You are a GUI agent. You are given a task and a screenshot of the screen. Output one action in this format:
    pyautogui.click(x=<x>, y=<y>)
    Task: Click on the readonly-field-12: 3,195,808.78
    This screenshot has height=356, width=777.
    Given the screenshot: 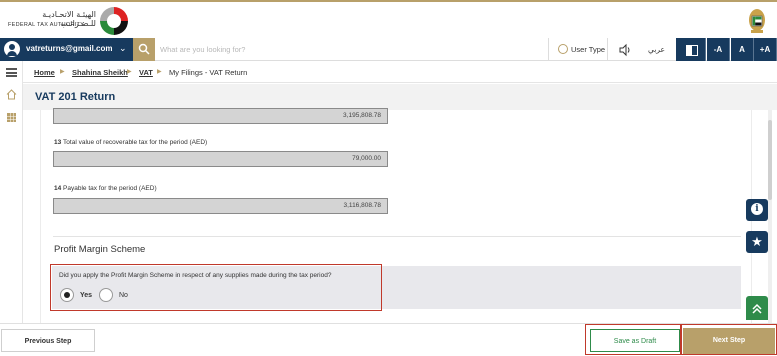 What is the action you would take?
    pyautogui.click(x=220, y=116)
    